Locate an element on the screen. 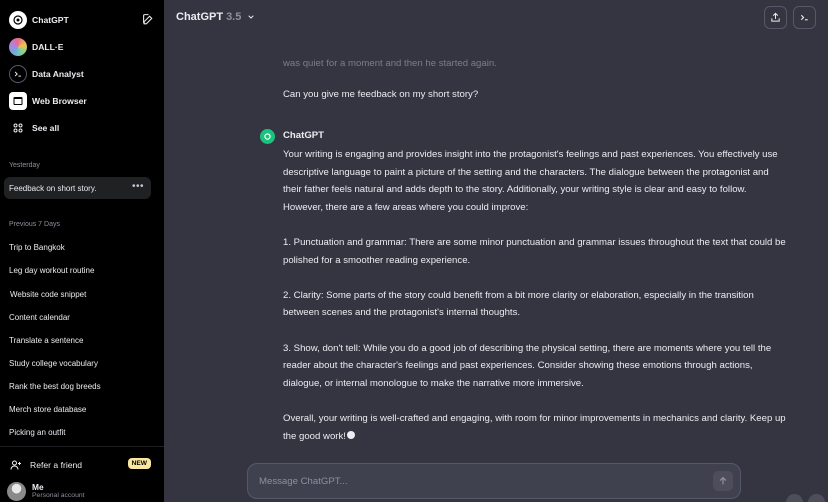 The height and width of the screenshot is (502, 828). sidebar-item-label: Web Browser is located at coordinates (59, 101).